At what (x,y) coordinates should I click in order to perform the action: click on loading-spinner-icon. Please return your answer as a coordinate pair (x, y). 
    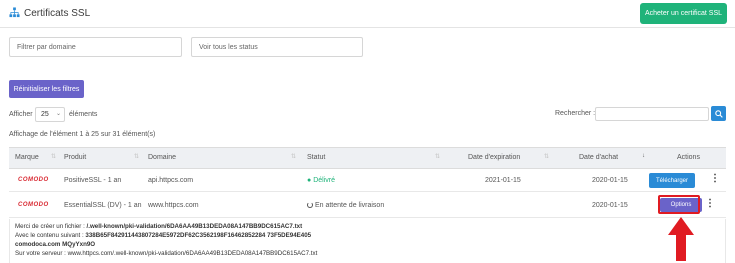
    Looking at the image, I should click on (310, 205).